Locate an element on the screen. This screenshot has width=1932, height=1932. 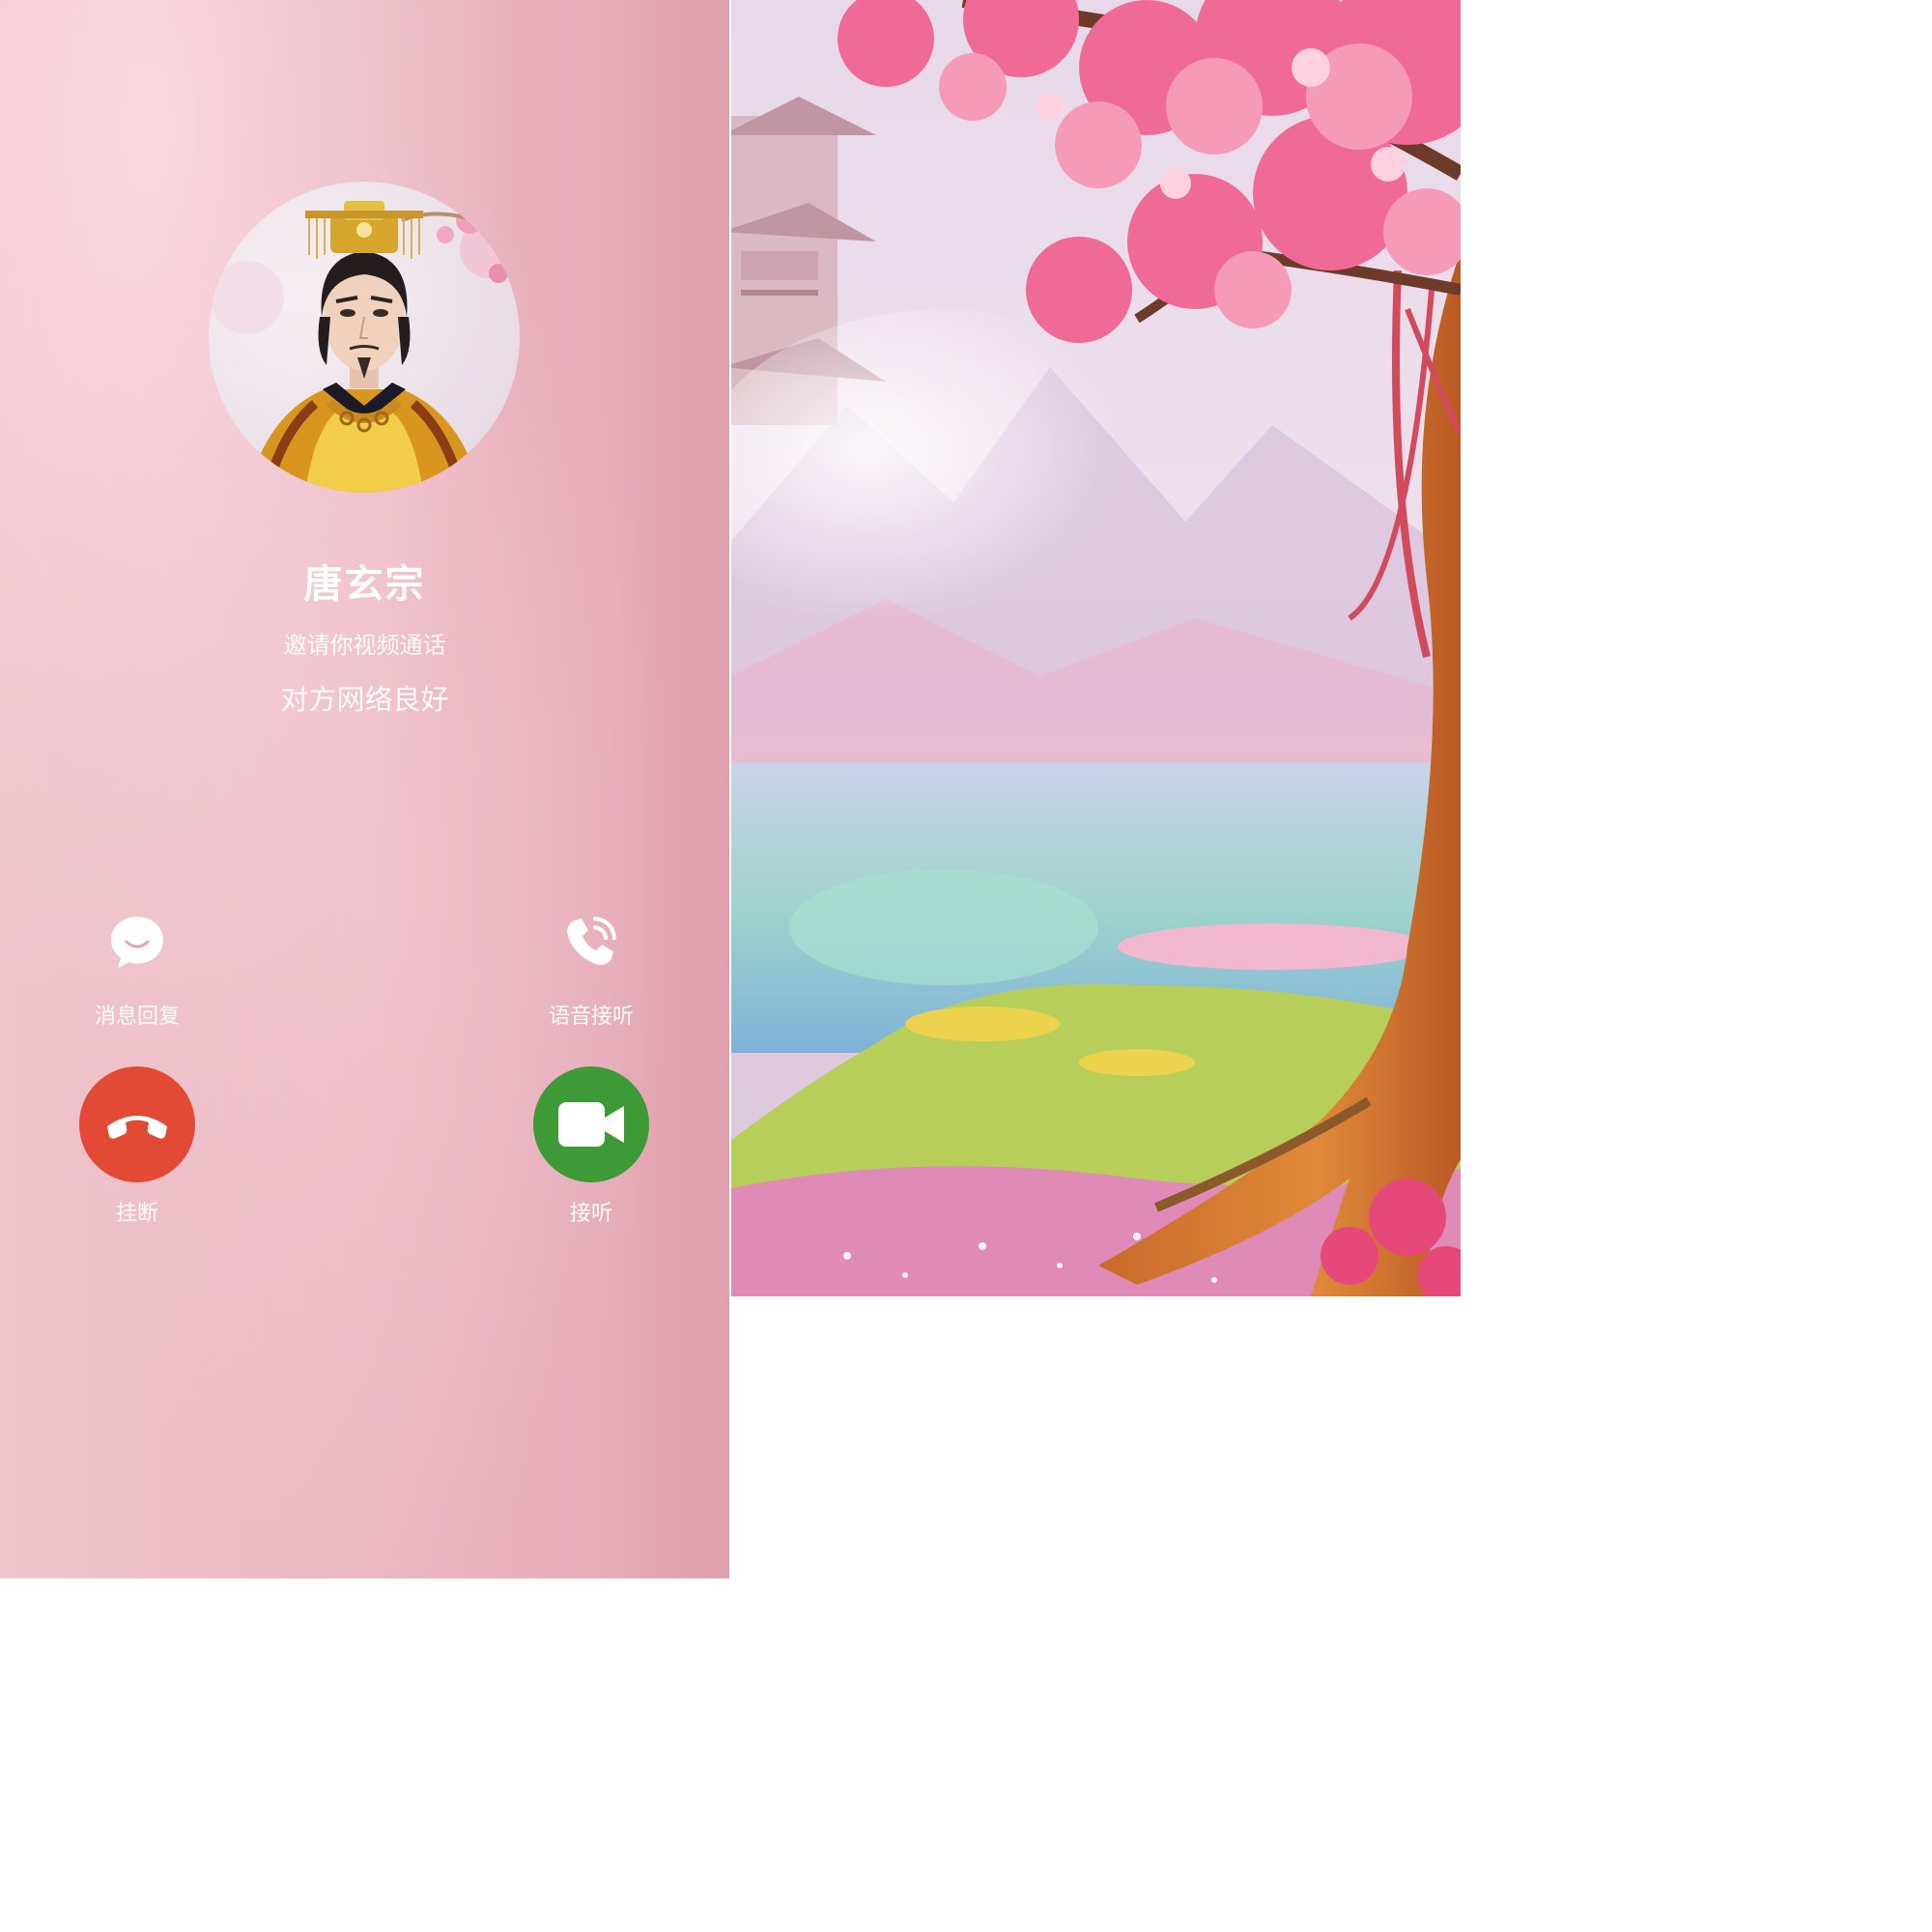
caller-avatar is located at coordinates (364, 337).